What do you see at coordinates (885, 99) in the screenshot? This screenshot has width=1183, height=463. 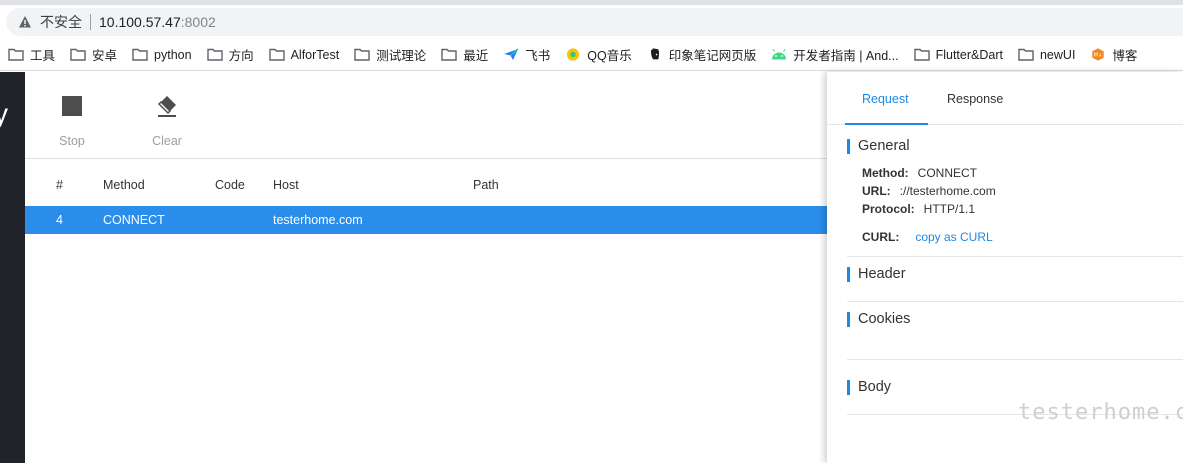 I see `tab-request: Request` at bounding box center [885, 99].